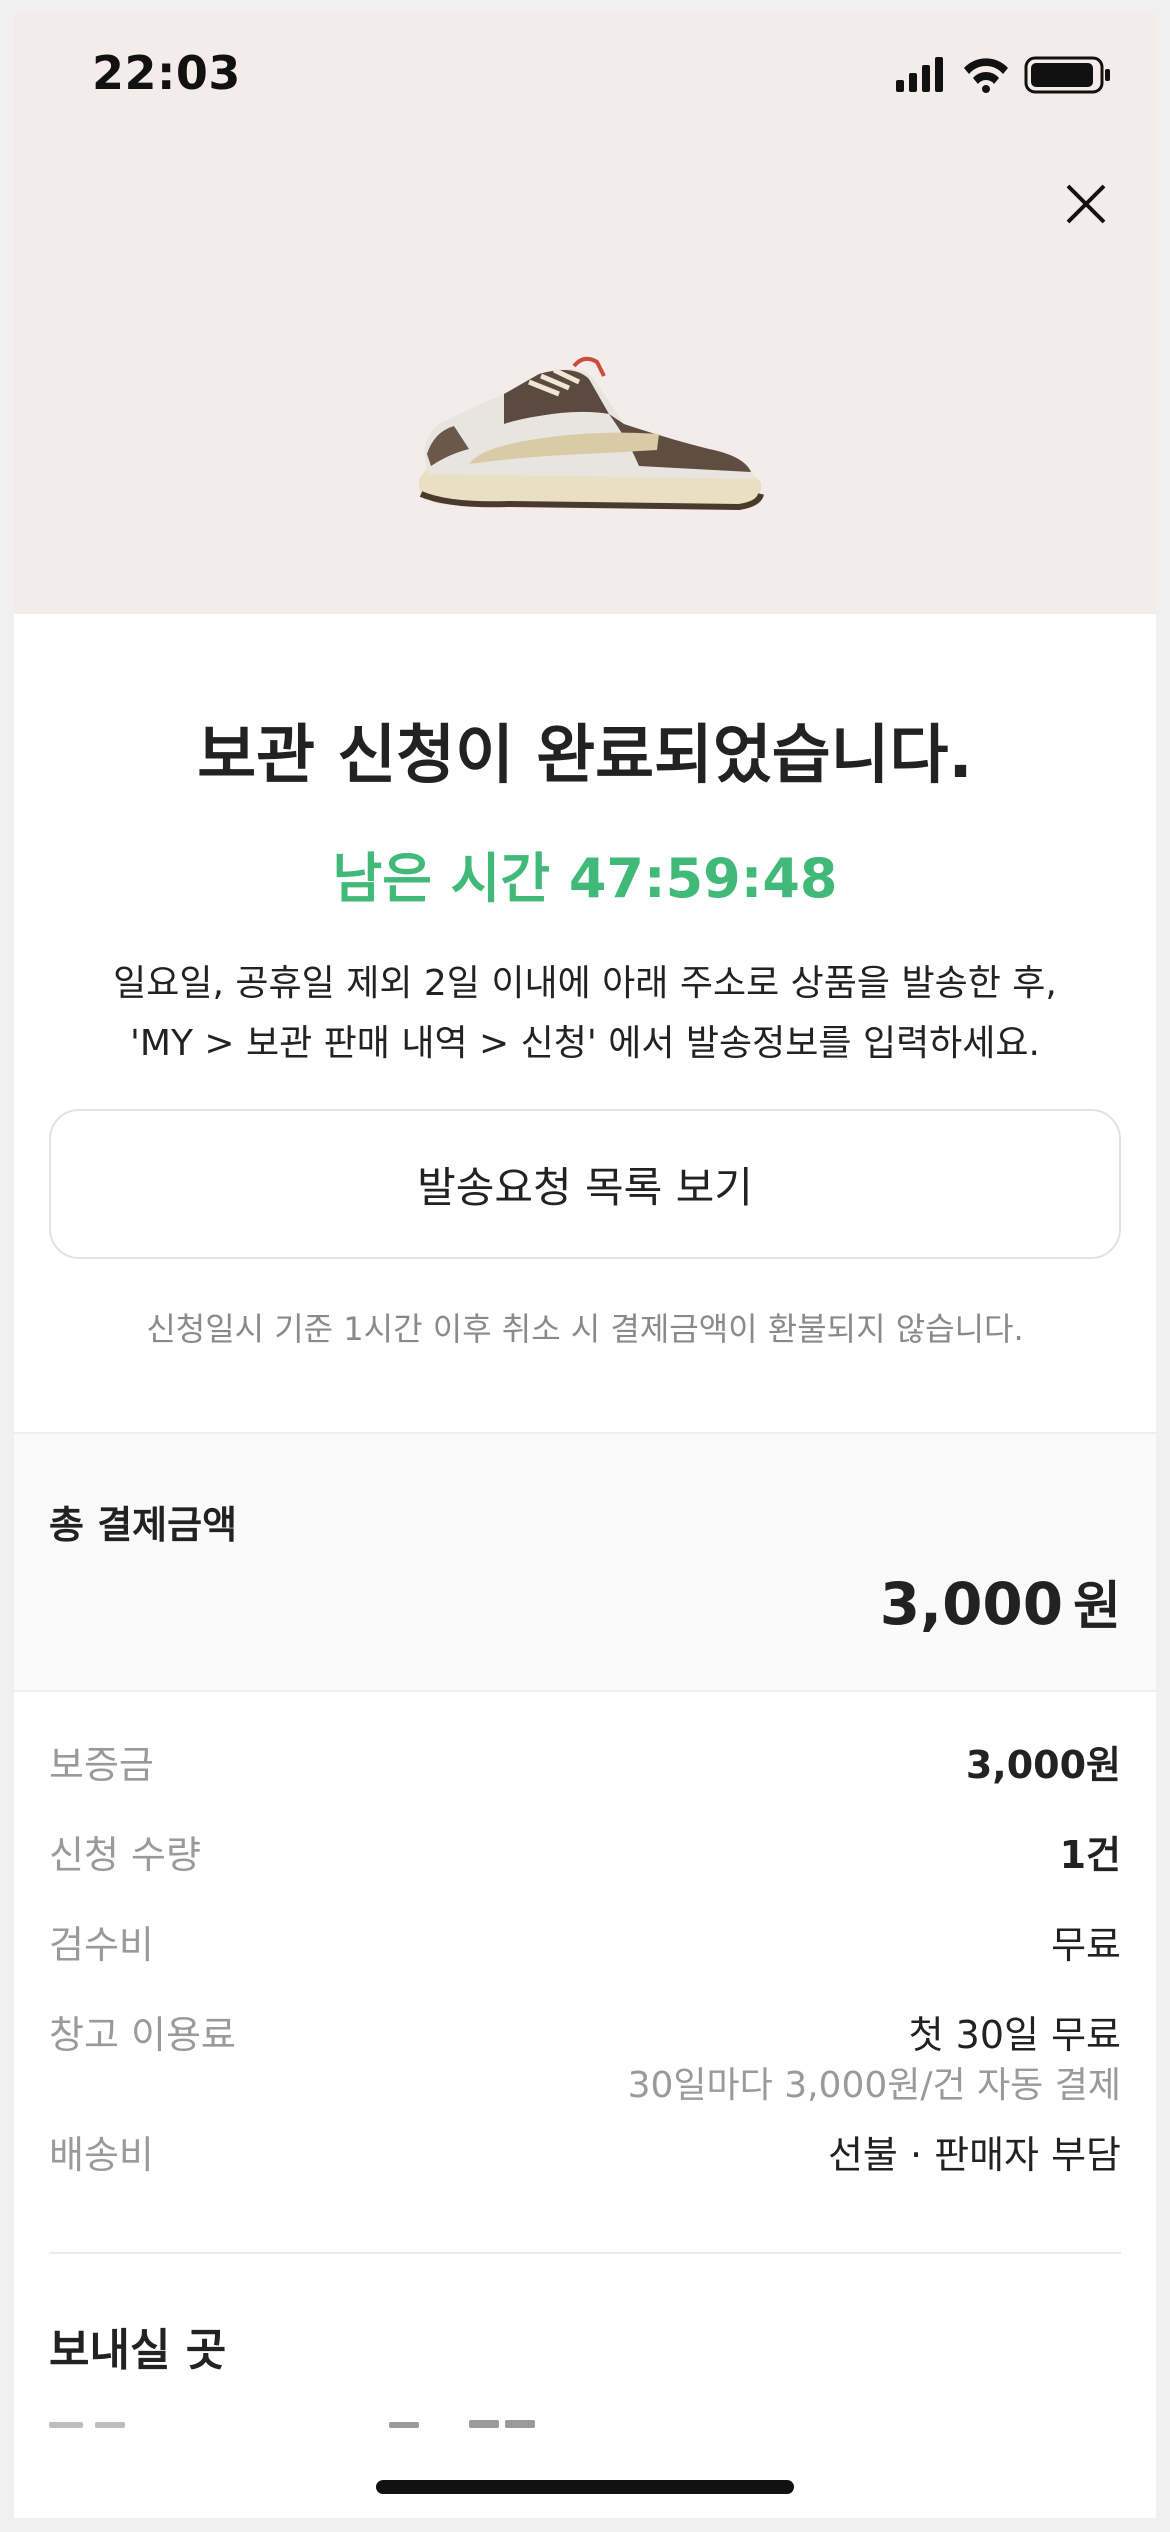 The height and width of the screenshot is (2532, 1170). I want to click on total-amount-unit: 원, so click(1097, 1607).